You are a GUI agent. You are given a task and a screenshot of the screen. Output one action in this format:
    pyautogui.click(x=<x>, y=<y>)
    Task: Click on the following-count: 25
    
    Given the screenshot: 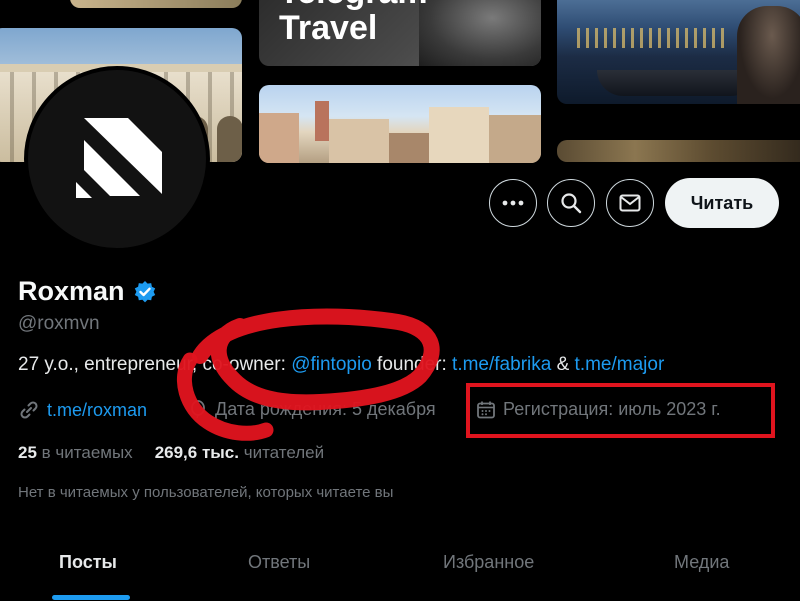 What is the action you would take?
    pyautogui.click(x=27, y=452)
    